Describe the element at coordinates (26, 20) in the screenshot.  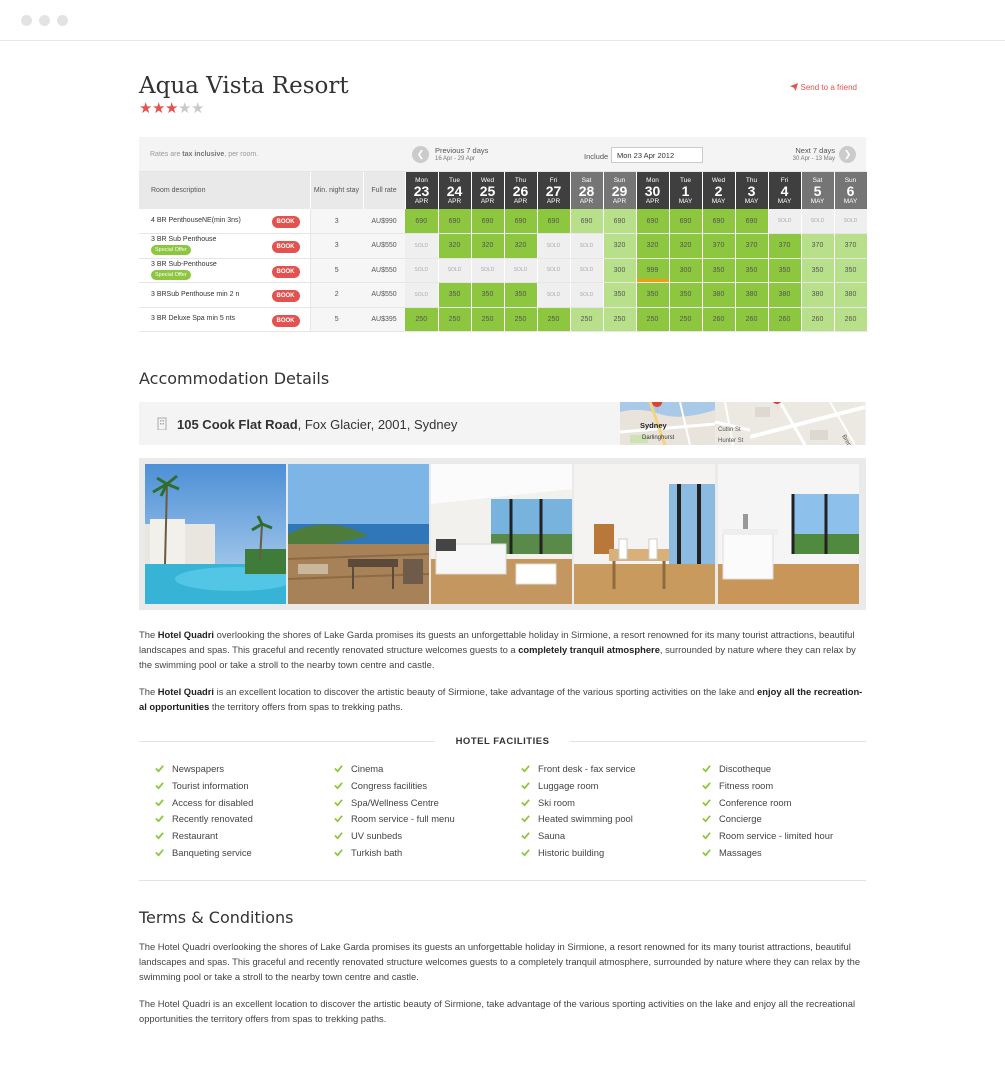
I see `window-close-dot` at that location.